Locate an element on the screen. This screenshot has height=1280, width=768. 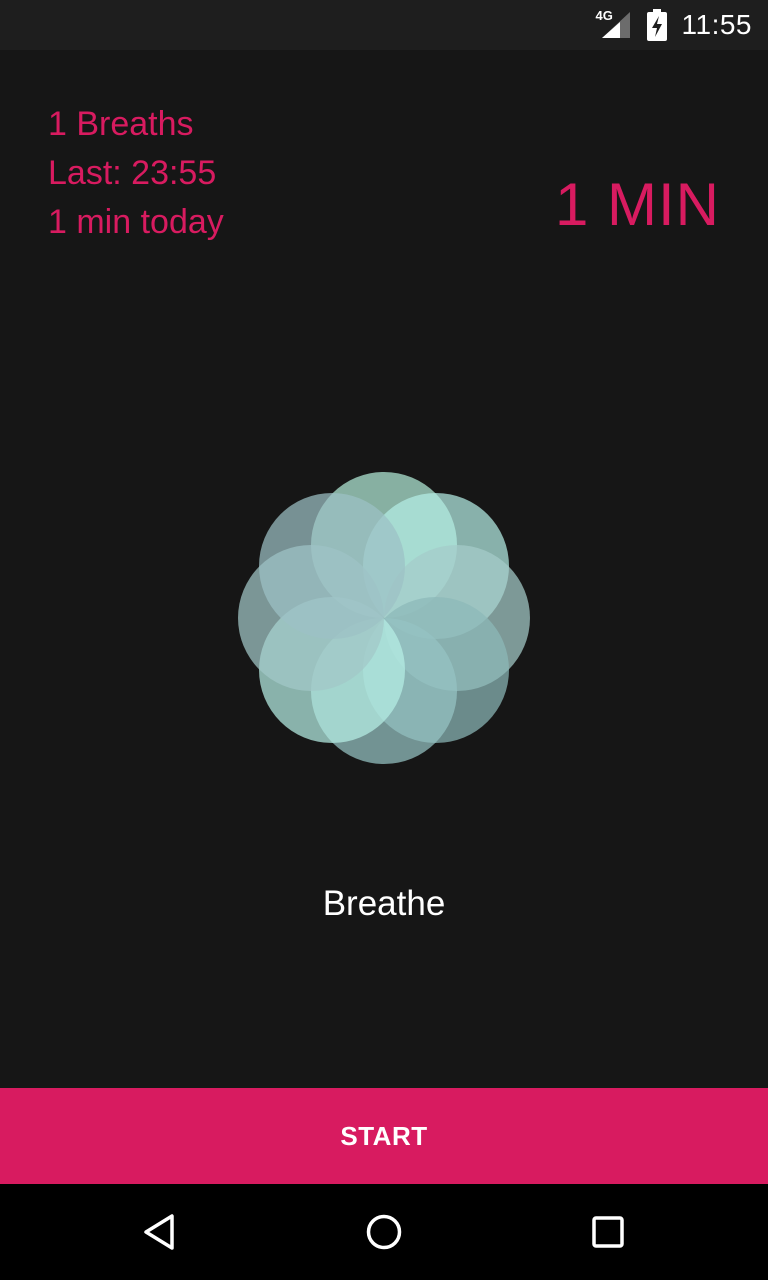
stats-panel: 1 Breaths Last: 23:55 1 min today is located at coordinates (136, 173).